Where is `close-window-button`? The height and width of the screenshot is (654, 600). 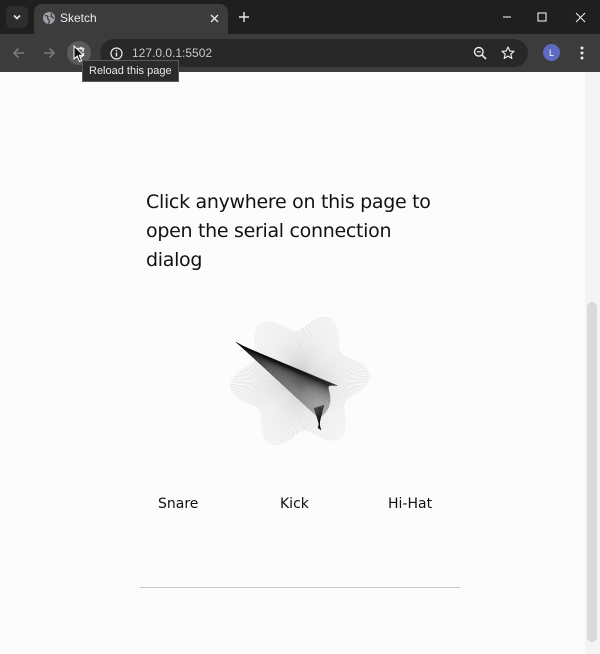 close-window-button is located at coordinates (580, 17).